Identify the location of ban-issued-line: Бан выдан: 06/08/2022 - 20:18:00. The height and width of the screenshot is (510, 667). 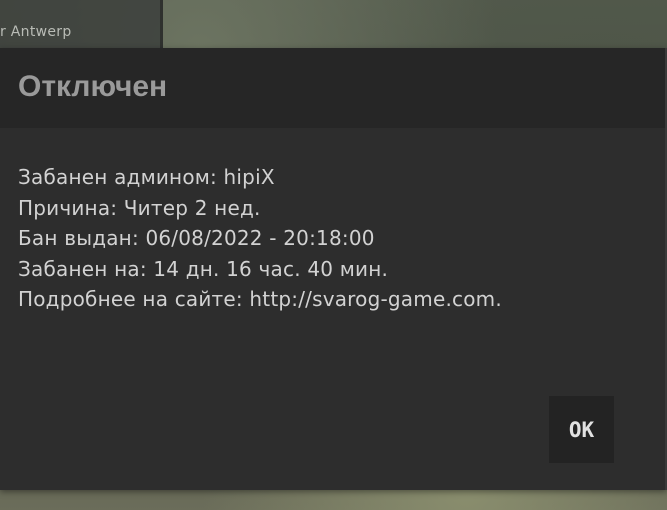
(196, 238).